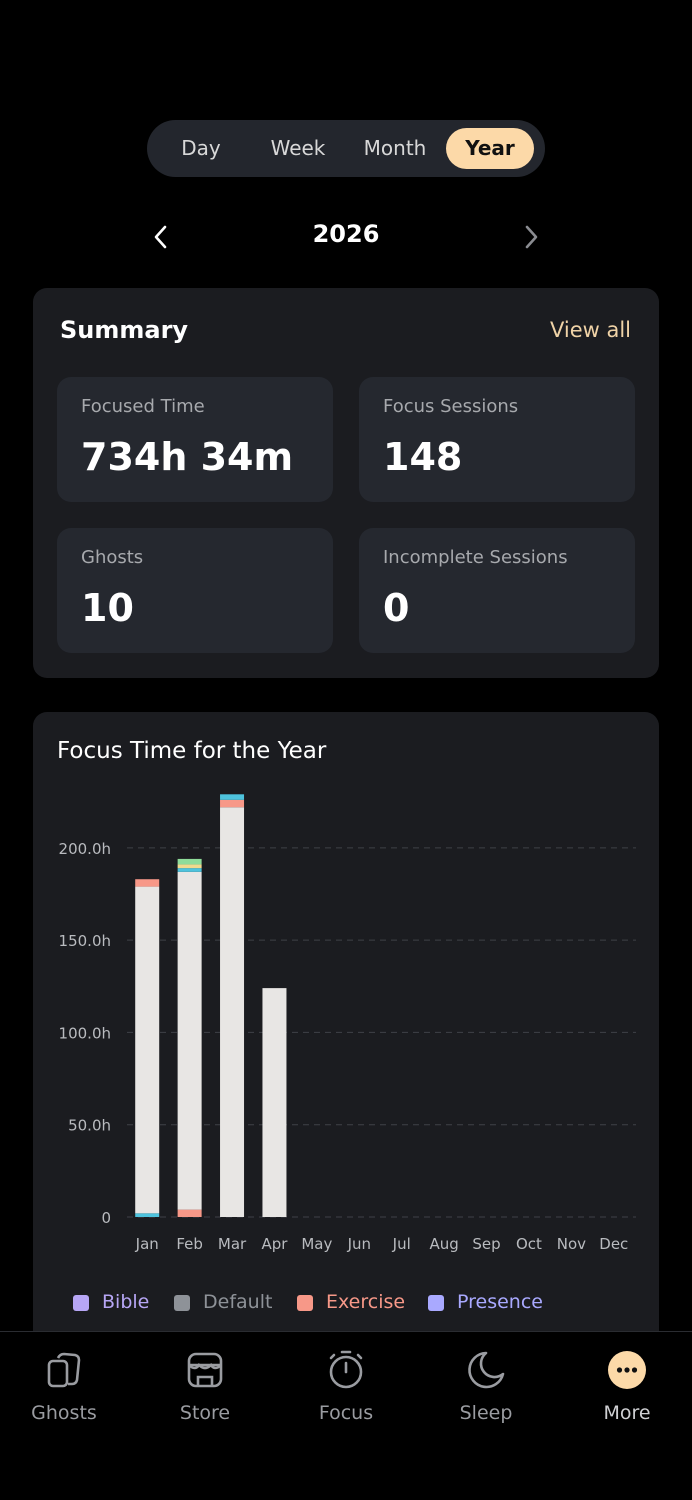  What do you see at coordinates (205, 1370) in the screenshot?
I see `store-icon` at bounding box center [205, 1370].